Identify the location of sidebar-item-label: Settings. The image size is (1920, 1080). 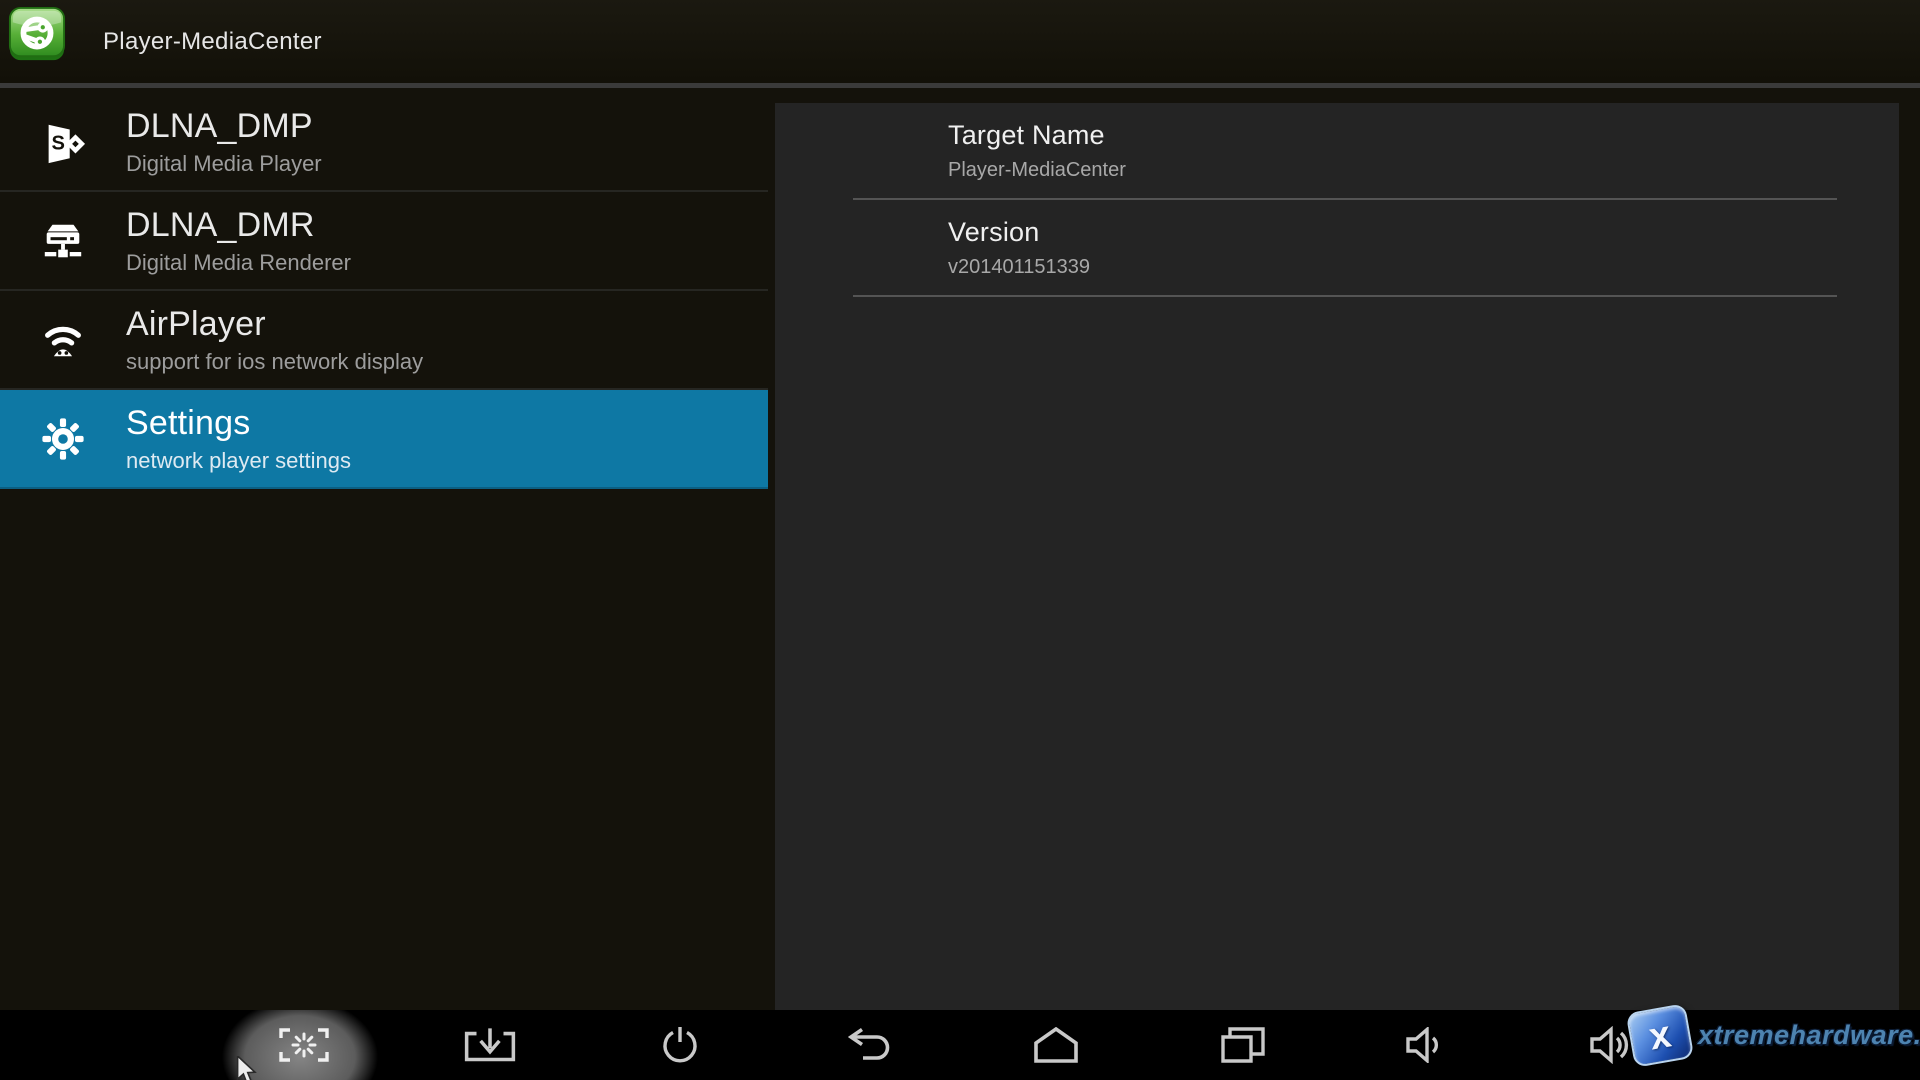
(188, 423).